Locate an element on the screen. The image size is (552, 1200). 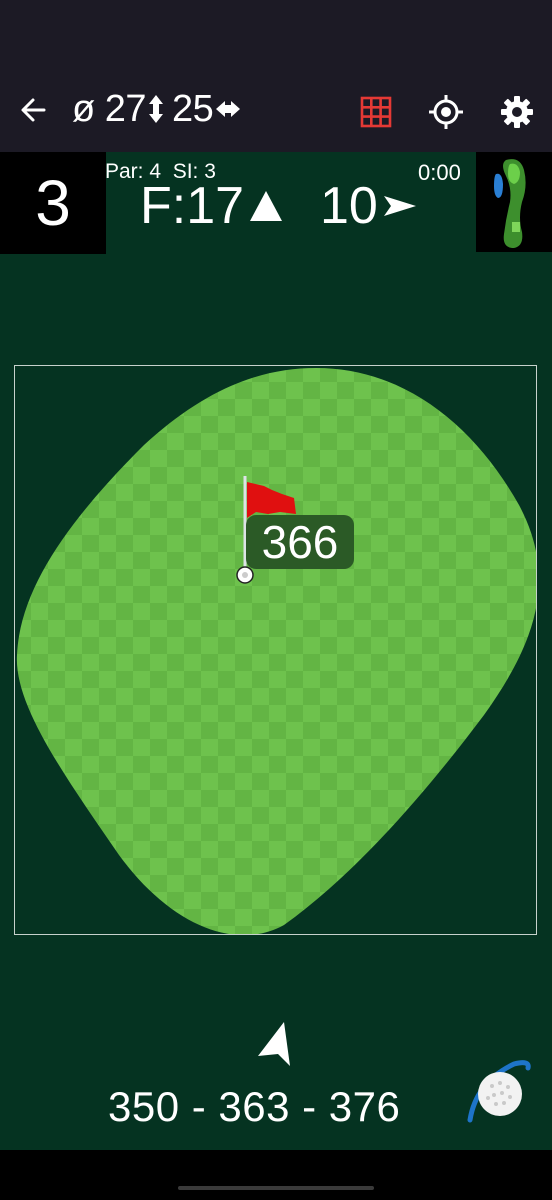
layup-distance: 10 is located at coordinates (369, 206).